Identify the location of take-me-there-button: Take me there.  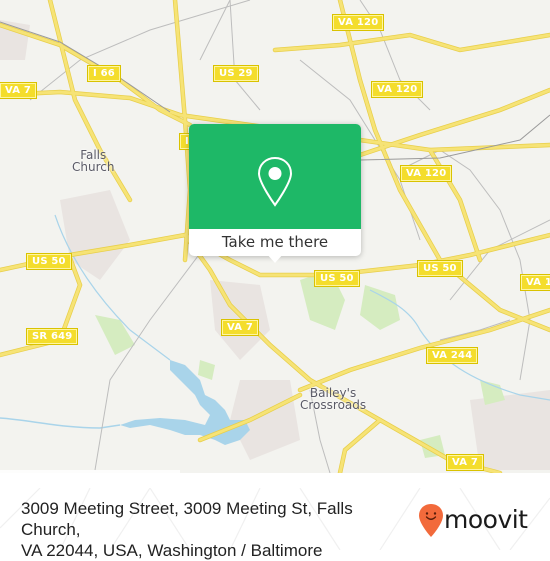
(275, 242).